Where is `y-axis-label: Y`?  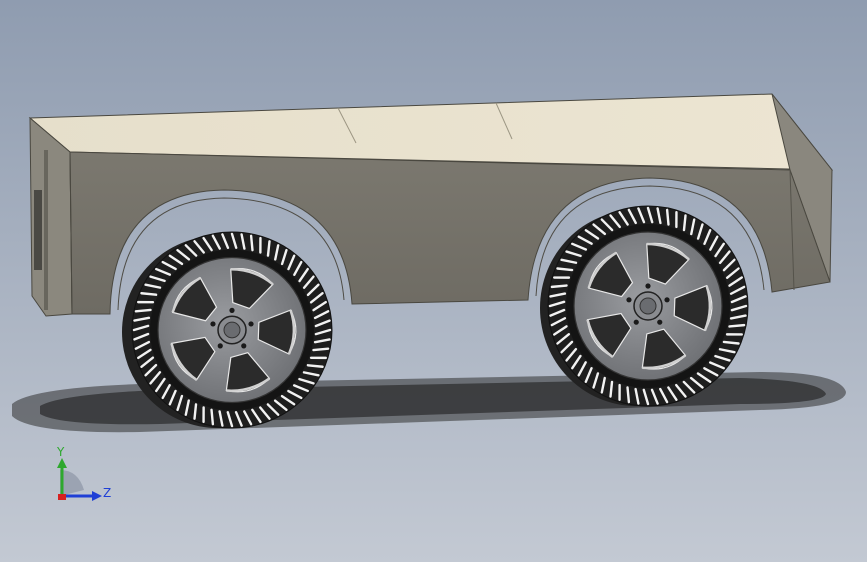 y-axis-label: Y is located at coordinates (60, 452).